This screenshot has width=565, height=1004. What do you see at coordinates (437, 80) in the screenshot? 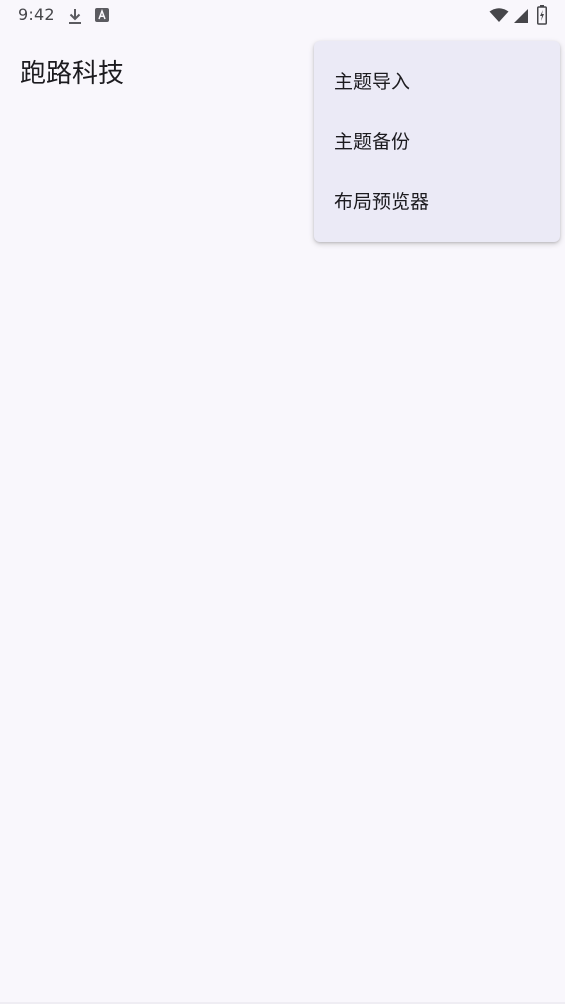
I see `menu-item-theme-import: 主题导入` at bounding box center [437, 80].